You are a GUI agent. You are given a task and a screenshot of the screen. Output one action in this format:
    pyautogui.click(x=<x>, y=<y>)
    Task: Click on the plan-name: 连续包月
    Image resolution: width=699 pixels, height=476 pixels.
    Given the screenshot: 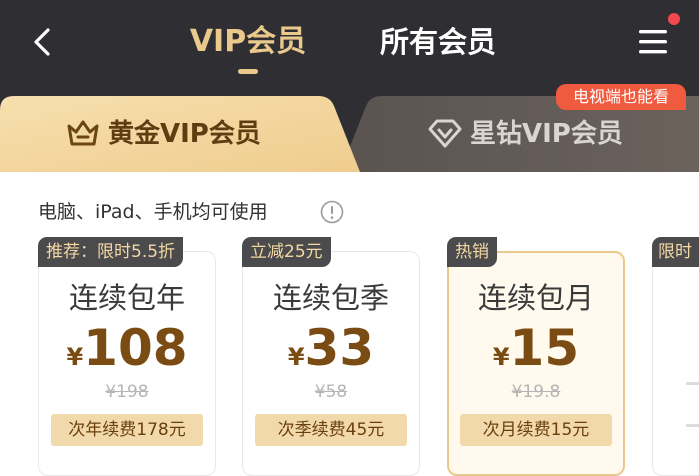 What is the action you would take?
    pyautogui.click(x=535, y=298)
    